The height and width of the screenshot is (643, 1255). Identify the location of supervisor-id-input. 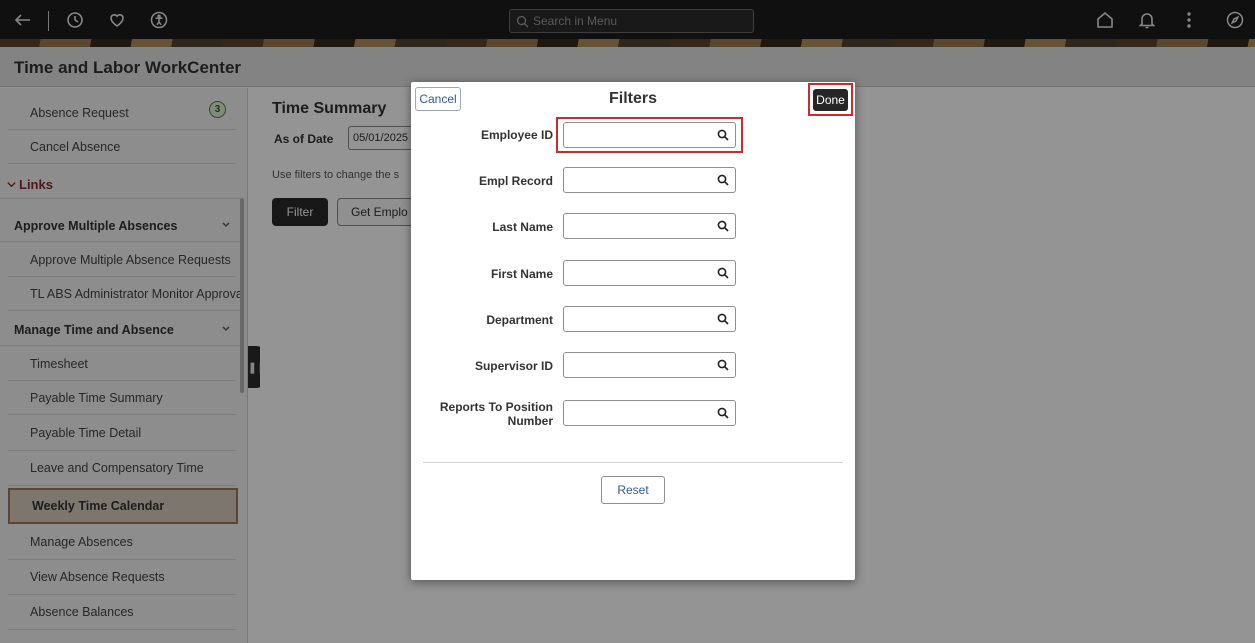
(649, 365).